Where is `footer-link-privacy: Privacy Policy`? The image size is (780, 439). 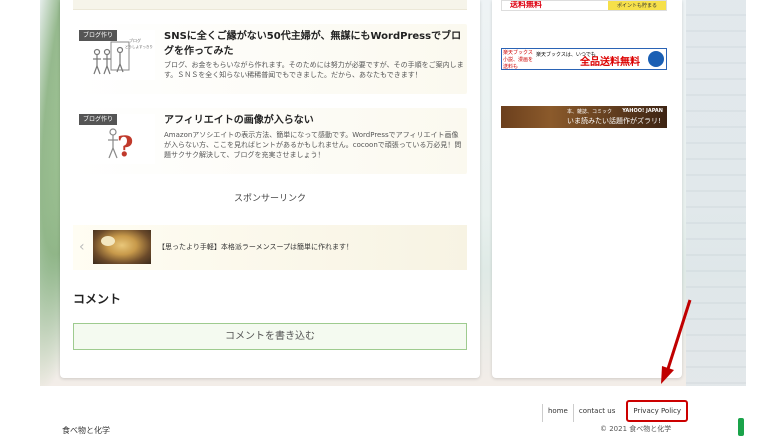 footer-link-privacy: Privacy Policy is located at coordinates (657, 411).